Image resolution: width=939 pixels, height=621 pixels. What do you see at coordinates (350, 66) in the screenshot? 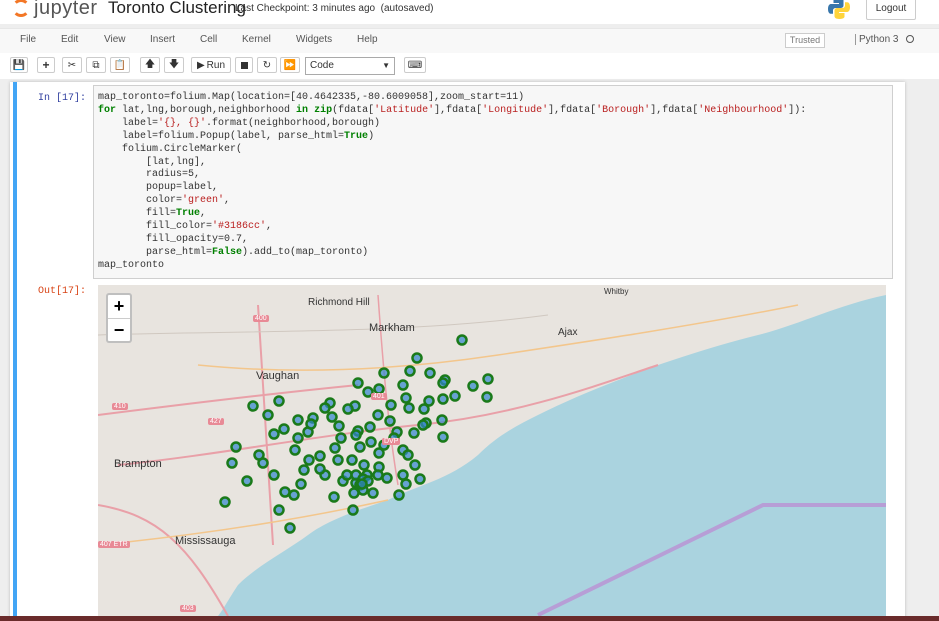
I see `cell-type-select: Code ▼` at bounding box center [350, 66].